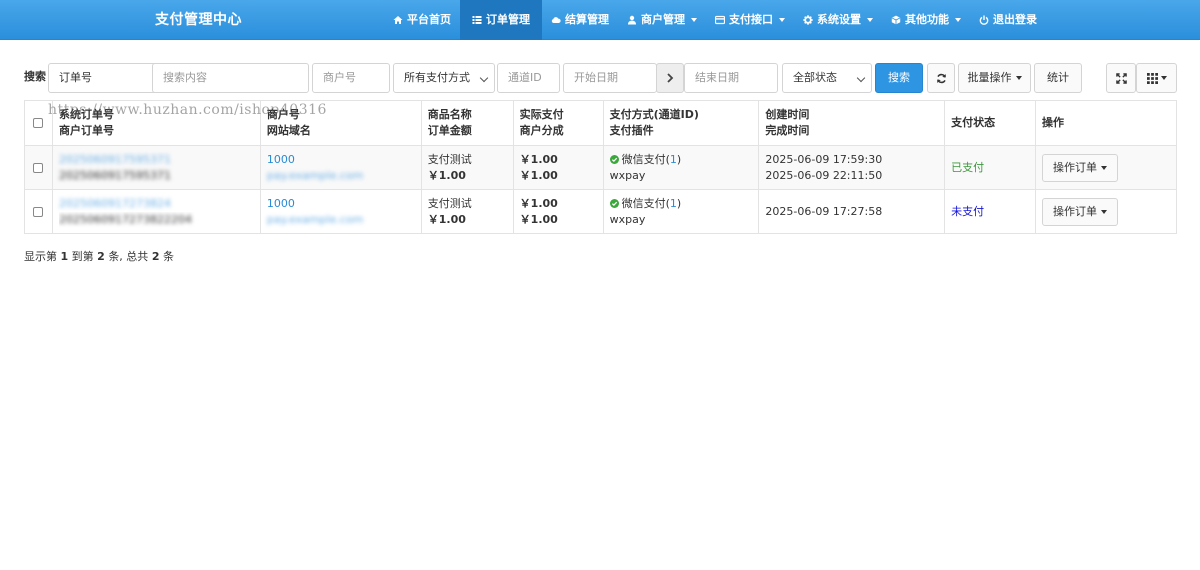 Image resolution: width=1200 pixels, height=570 pixels. What do you see at coordinates (155, 256) in the screenshot?
I see `pagination-total: 2` at bounding box center [155, 256].